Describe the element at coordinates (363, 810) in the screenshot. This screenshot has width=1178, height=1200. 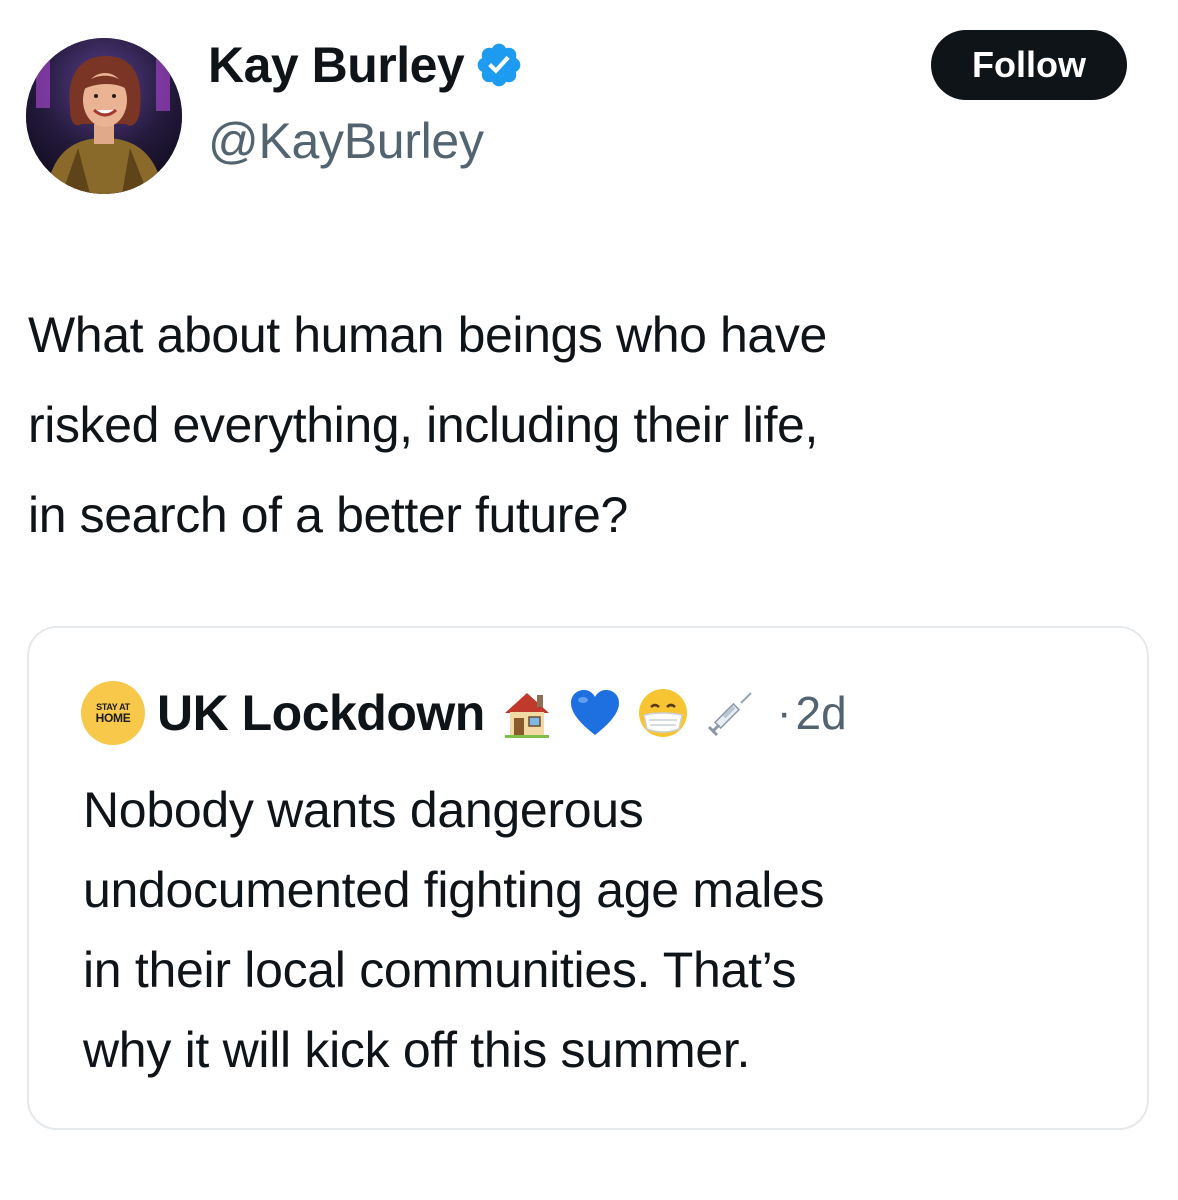
I see `quoted-text-line: Nobody wants dangerous` at that location.